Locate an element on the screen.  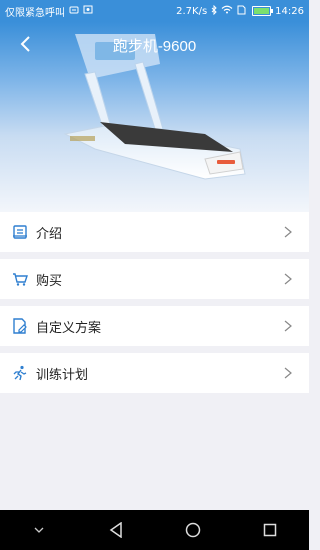
home-circle-icon is located at coordinates (193, 530).